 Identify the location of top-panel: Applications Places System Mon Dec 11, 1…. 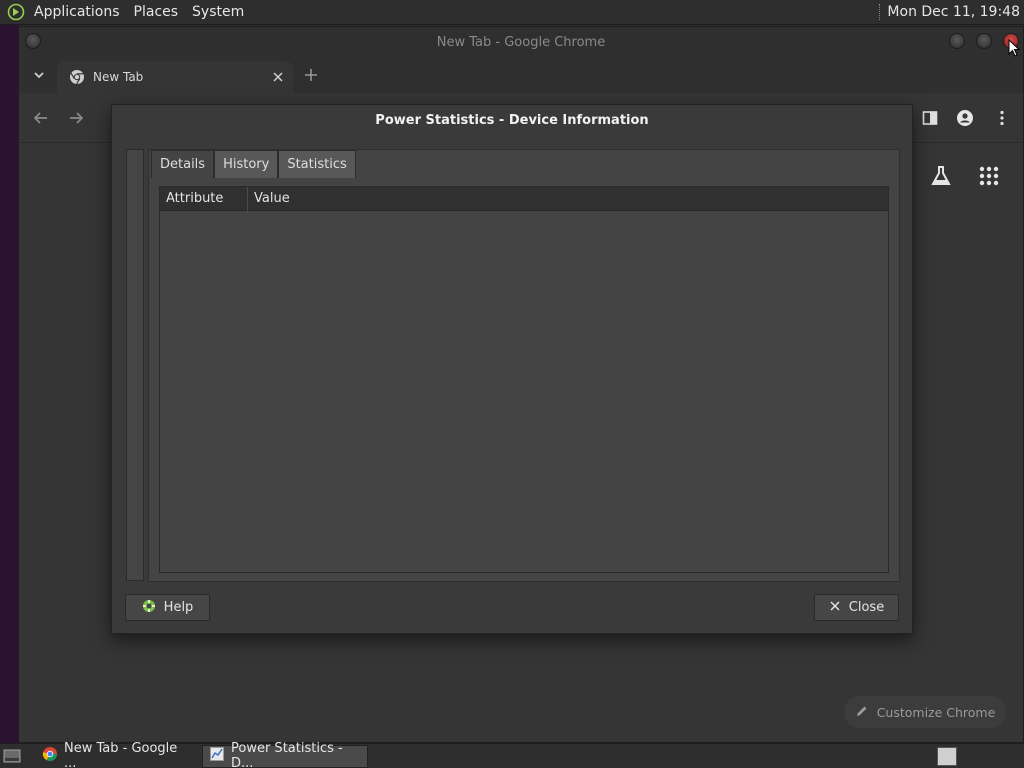
(512, 12).